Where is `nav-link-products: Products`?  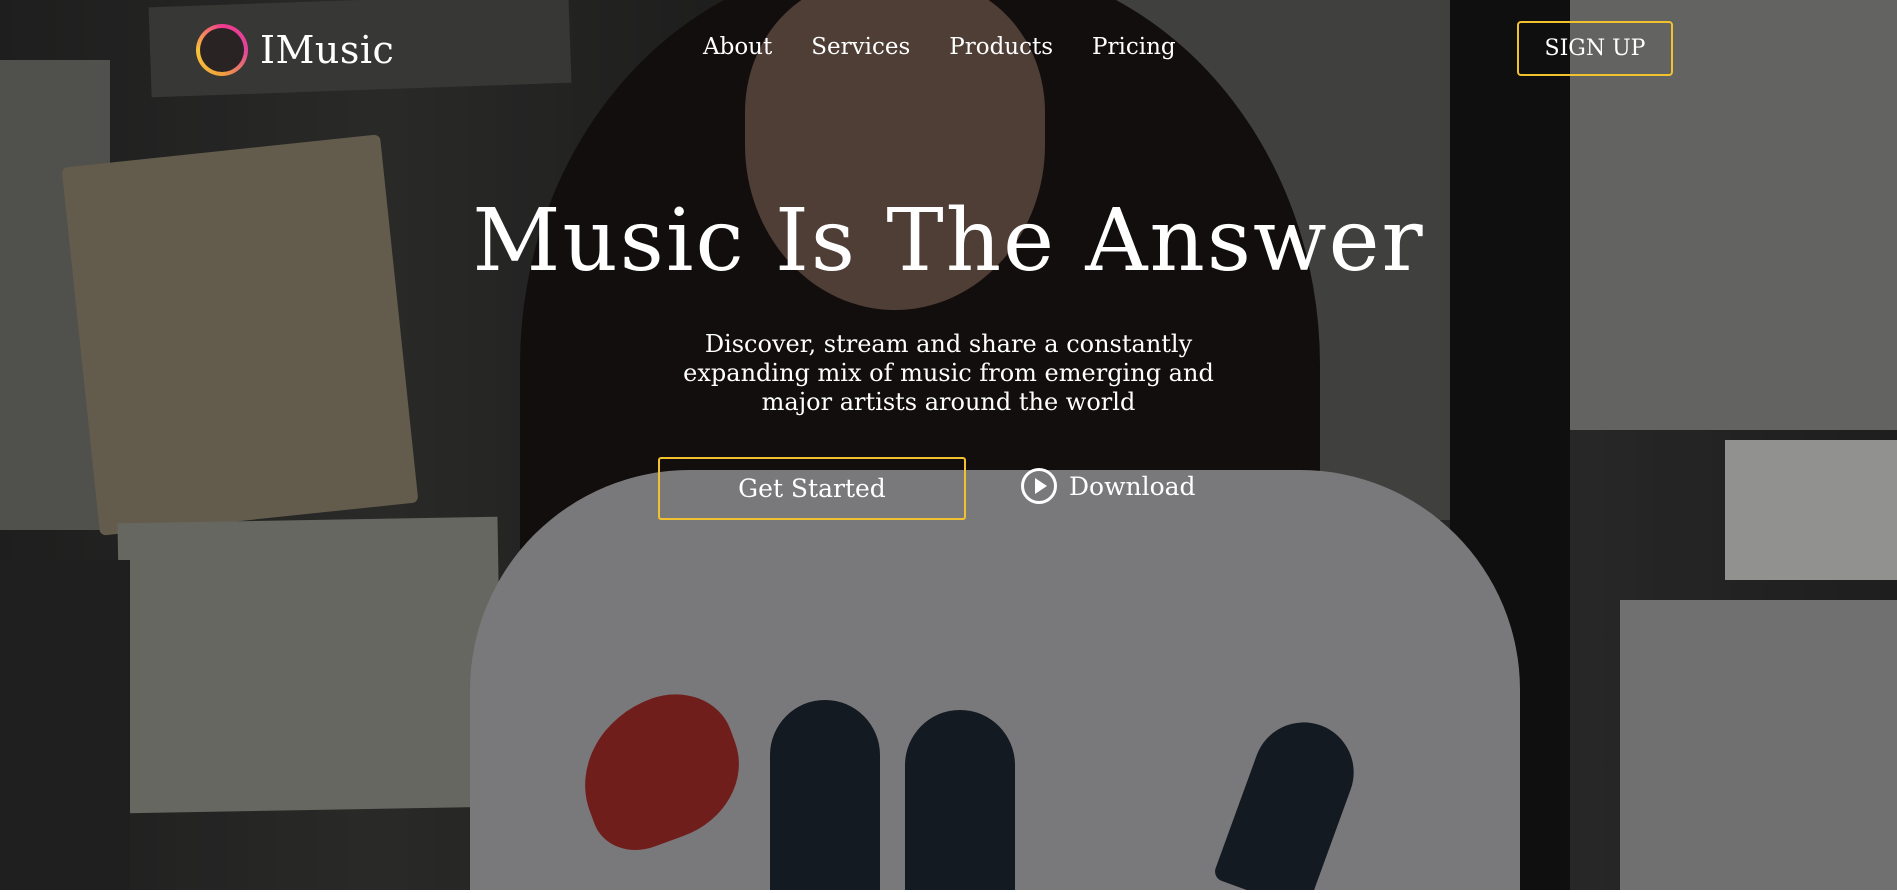 nav-link-products: Products is located at coordinates (1001, 47).